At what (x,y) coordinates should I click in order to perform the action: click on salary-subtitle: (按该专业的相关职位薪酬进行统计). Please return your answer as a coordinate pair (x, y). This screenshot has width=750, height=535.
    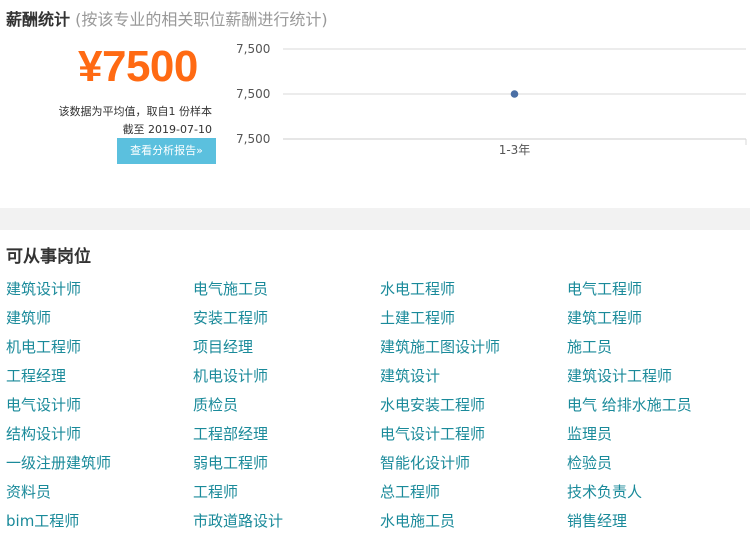
    Looking at the image, I should click on (201, 19).